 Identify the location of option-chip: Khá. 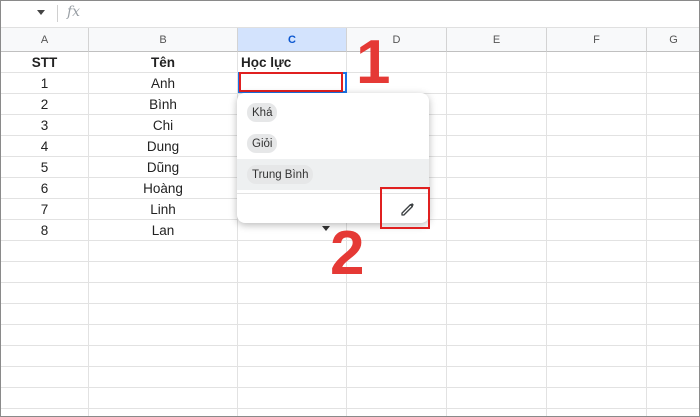
(262, 112).